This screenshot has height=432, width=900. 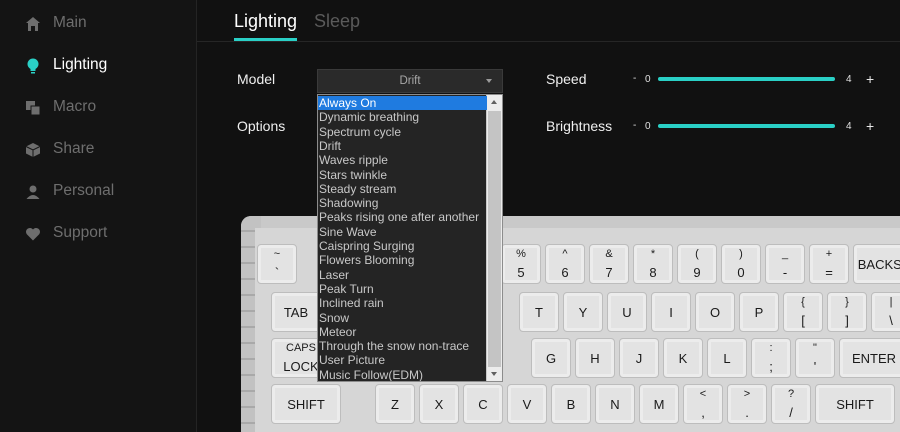 What do you see at coordinates (402, 175) in the screenshot?
I see `dropdown-option: Stars twinkle` at bounding box center [402, 175].